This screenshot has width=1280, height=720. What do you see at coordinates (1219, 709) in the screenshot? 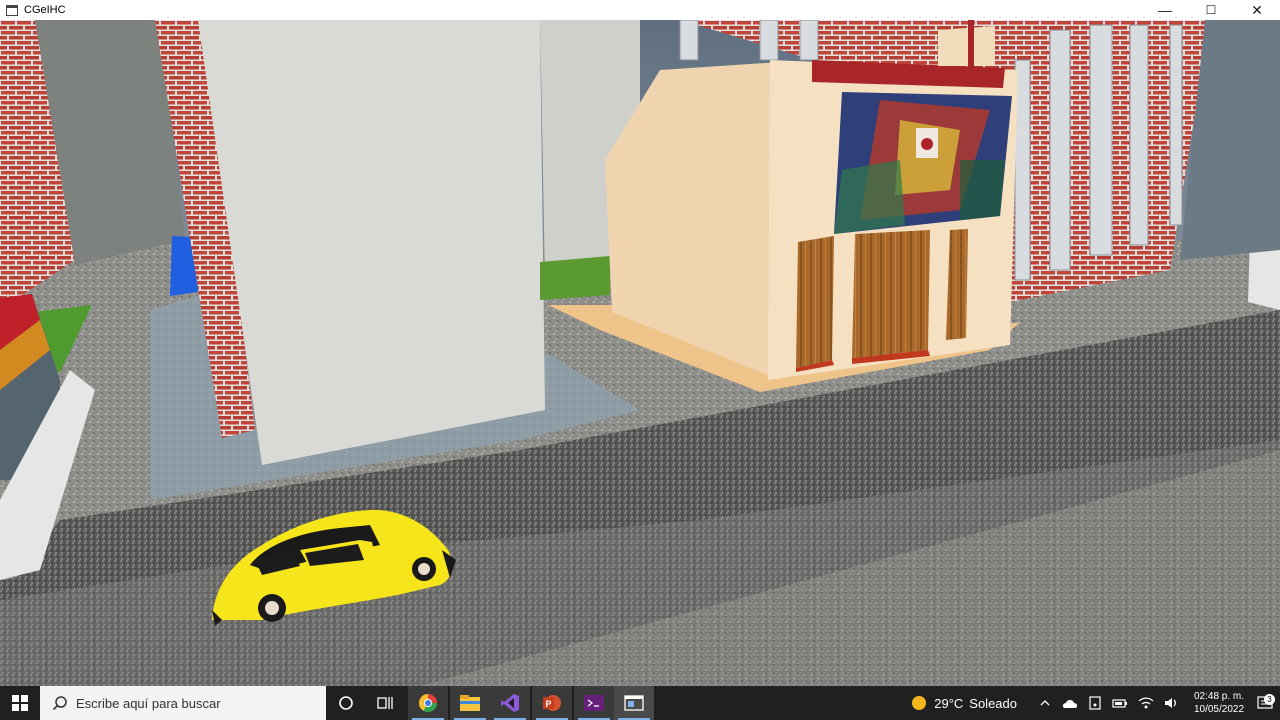
I see `clock-date: 10/05/2022` at bounding box center [1219, 709].